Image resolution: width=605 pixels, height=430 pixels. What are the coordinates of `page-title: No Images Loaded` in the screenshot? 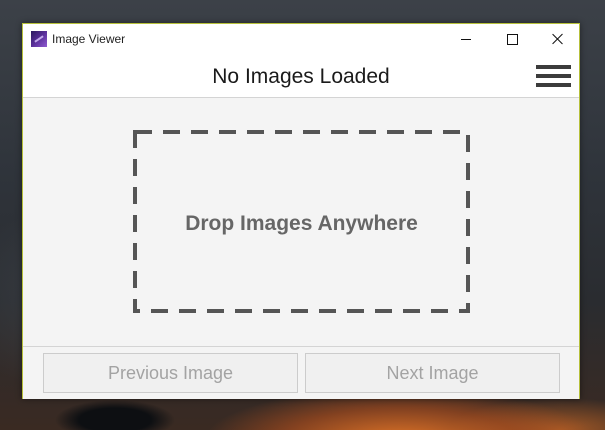 It's located at (301, 76).